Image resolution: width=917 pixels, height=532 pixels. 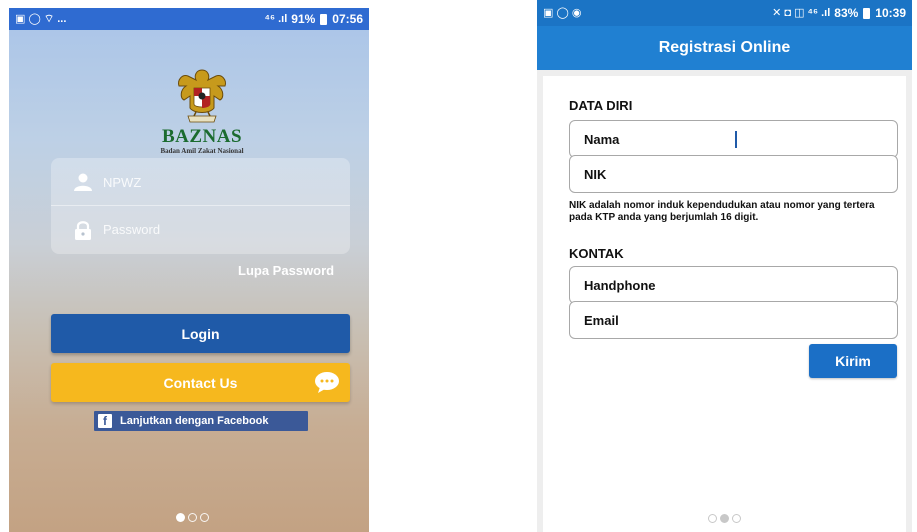 What do you see at coordinates (194, 421) in the screenshot?
I see `facebook-button-label: Lanjutkan dengan Facebook` at bounding box center [194, 421].